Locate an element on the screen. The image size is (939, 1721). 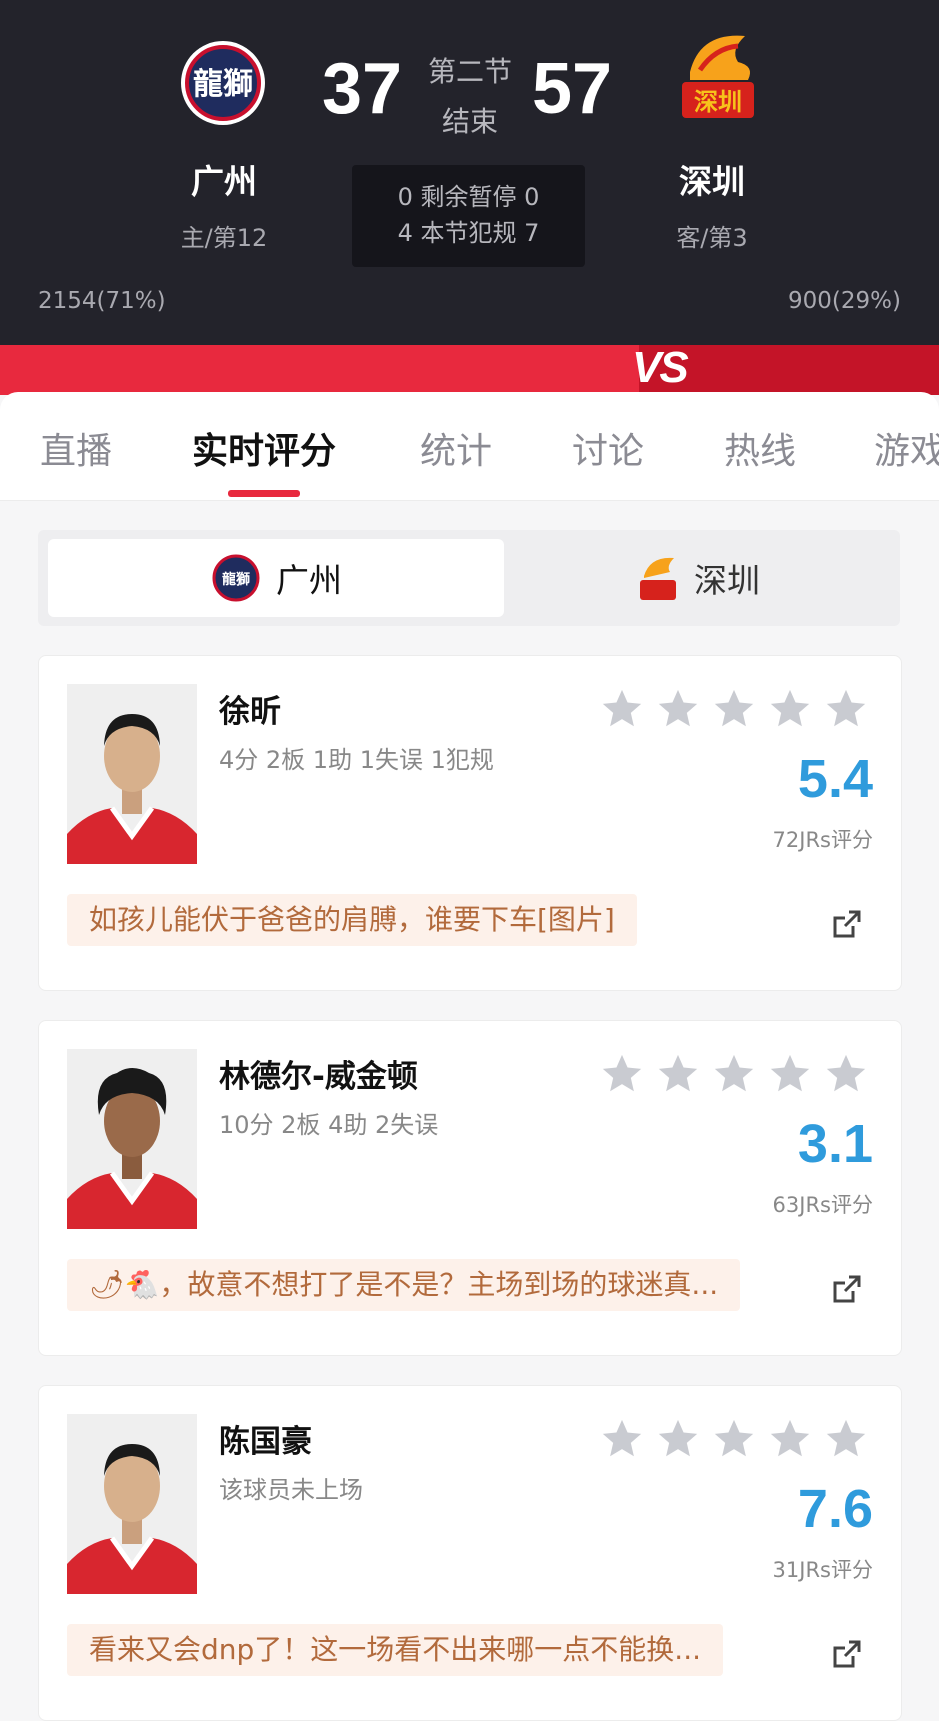
team-switch-away-label: 深圳 is located at coordinates (727, 580).